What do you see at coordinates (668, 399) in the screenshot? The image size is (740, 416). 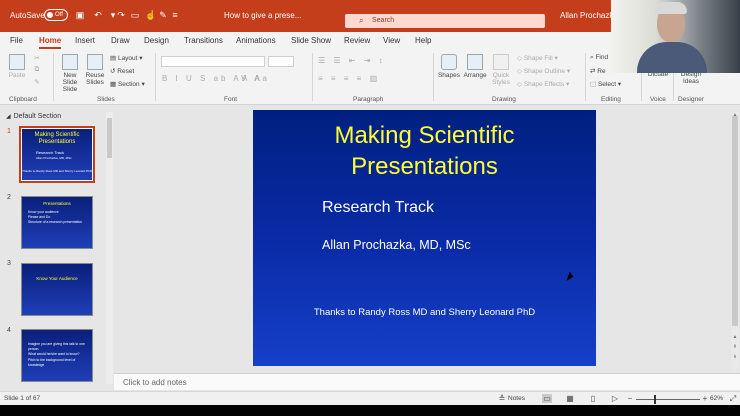 I see `zoom-slider` at bounding box center [668, 399].